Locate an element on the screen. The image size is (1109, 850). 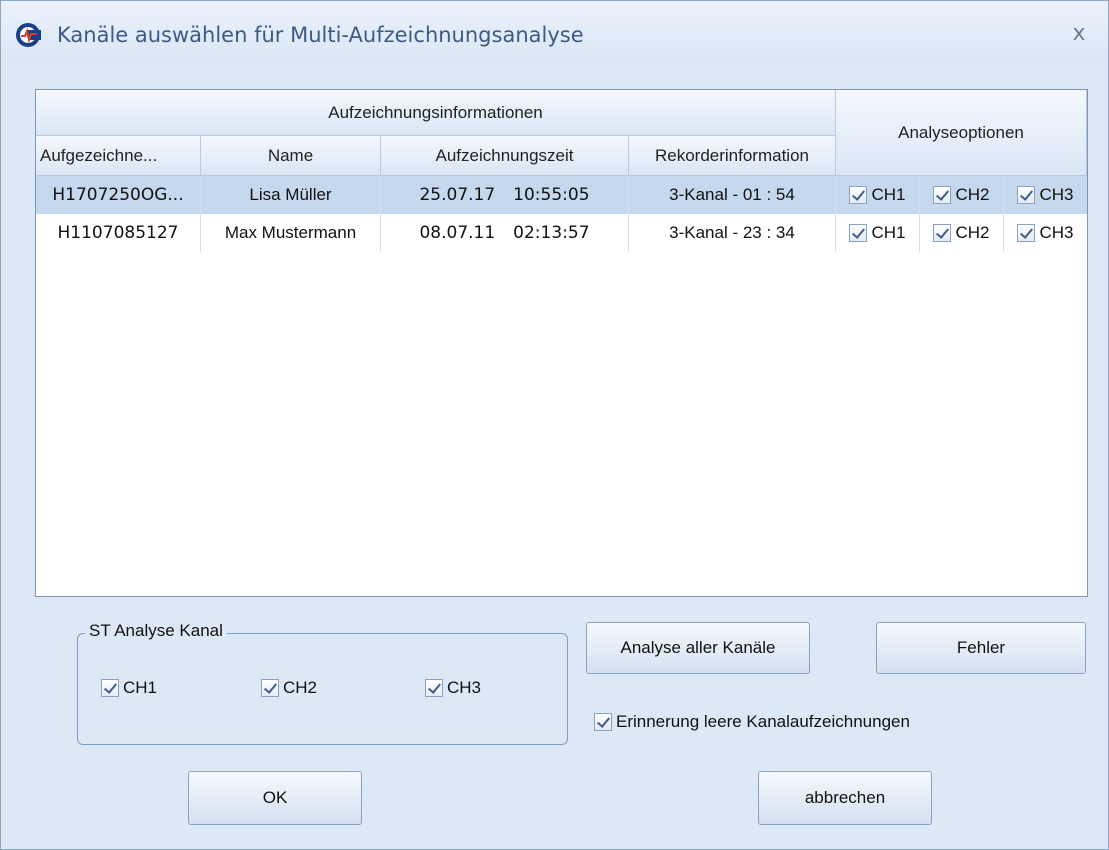
error-button: Fehler is located at coordinates (981, 648).